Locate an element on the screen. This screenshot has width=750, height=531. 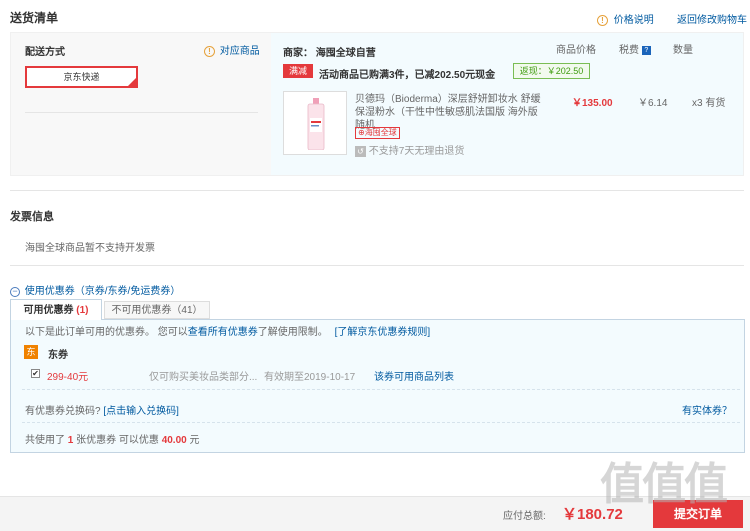
shipping-divider is located at coordinates (141, 112).